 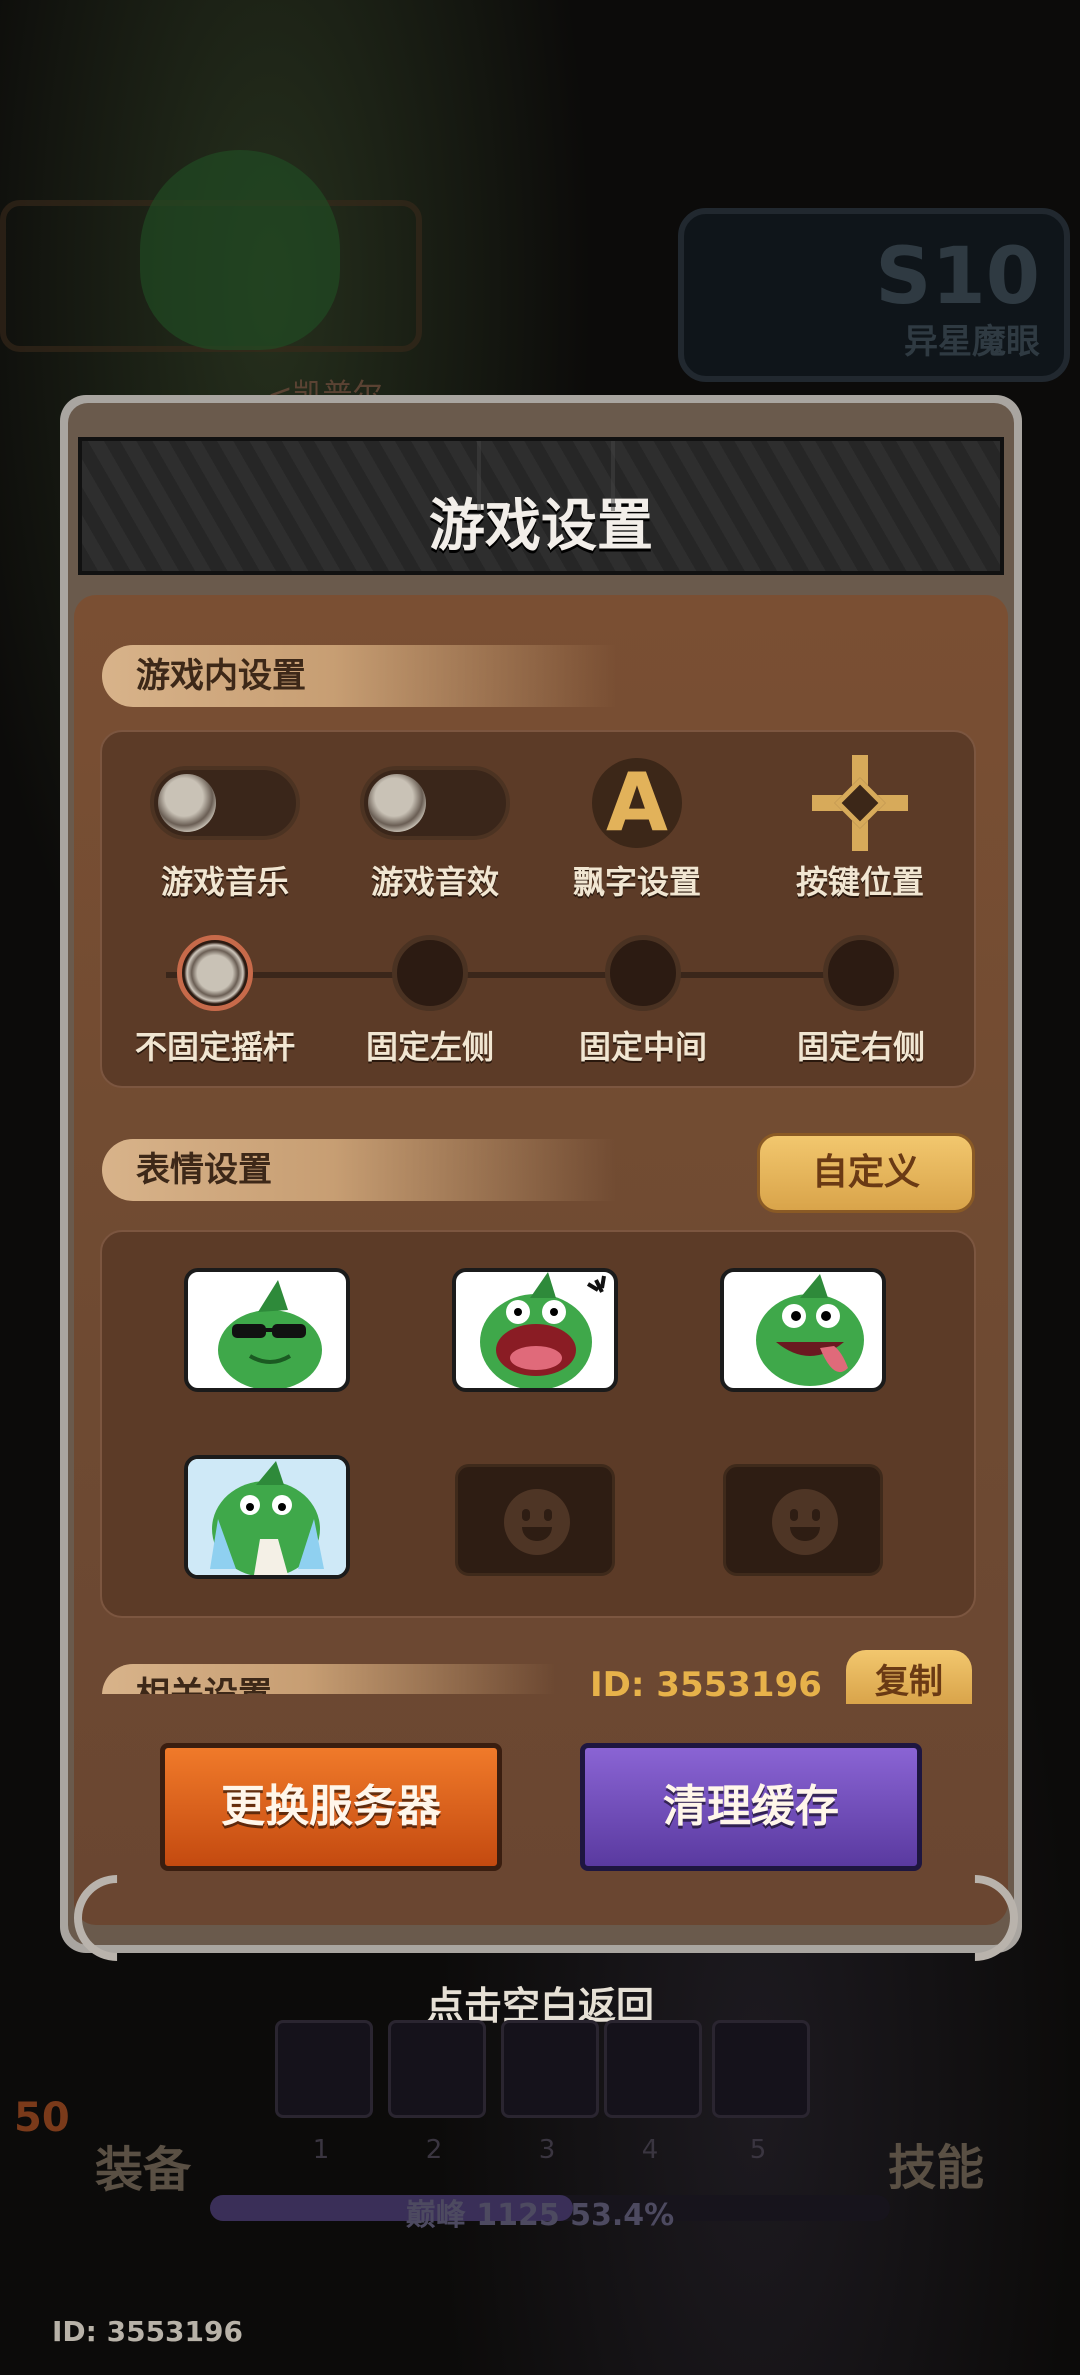 What do you see at coordinates (957, 277) in the screenshot?
I see `season-number: S10` at bounding box center [957, 277].